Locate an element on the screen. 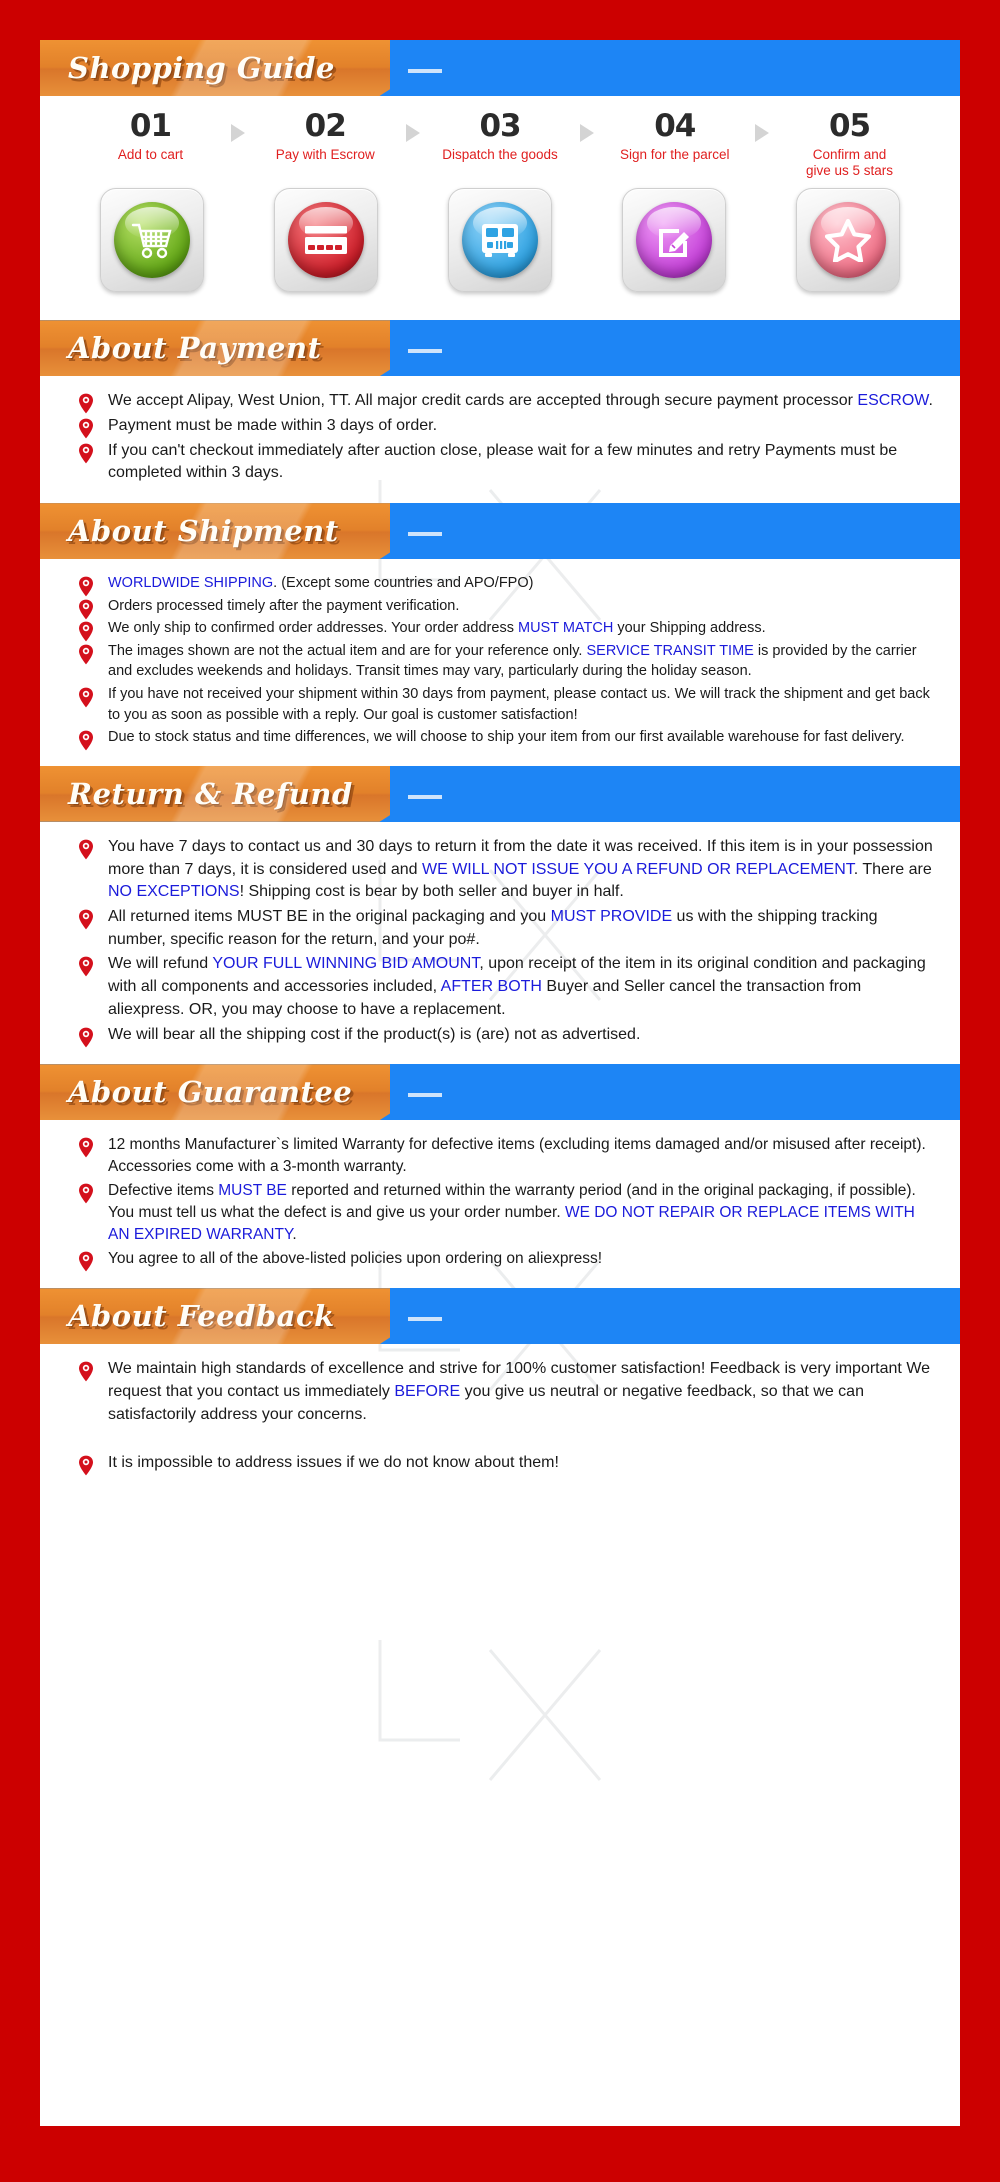  emphasis-text: WORLDWIDE SHIPPING is located at coordinates (191, 583).